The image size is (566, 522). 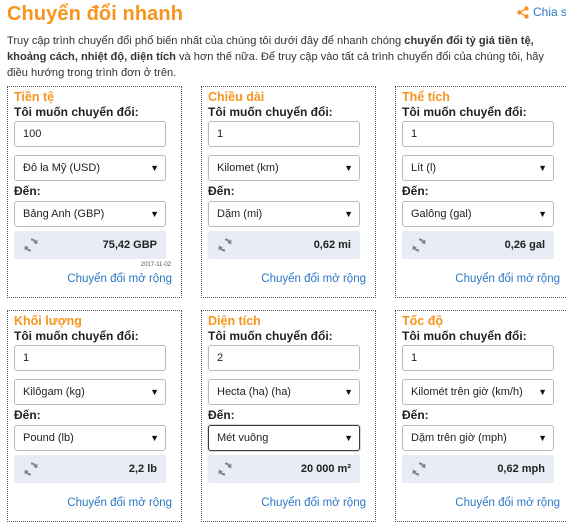 I want to click on from-unit-value: Kilomet (km), so click(x=248, y=168).